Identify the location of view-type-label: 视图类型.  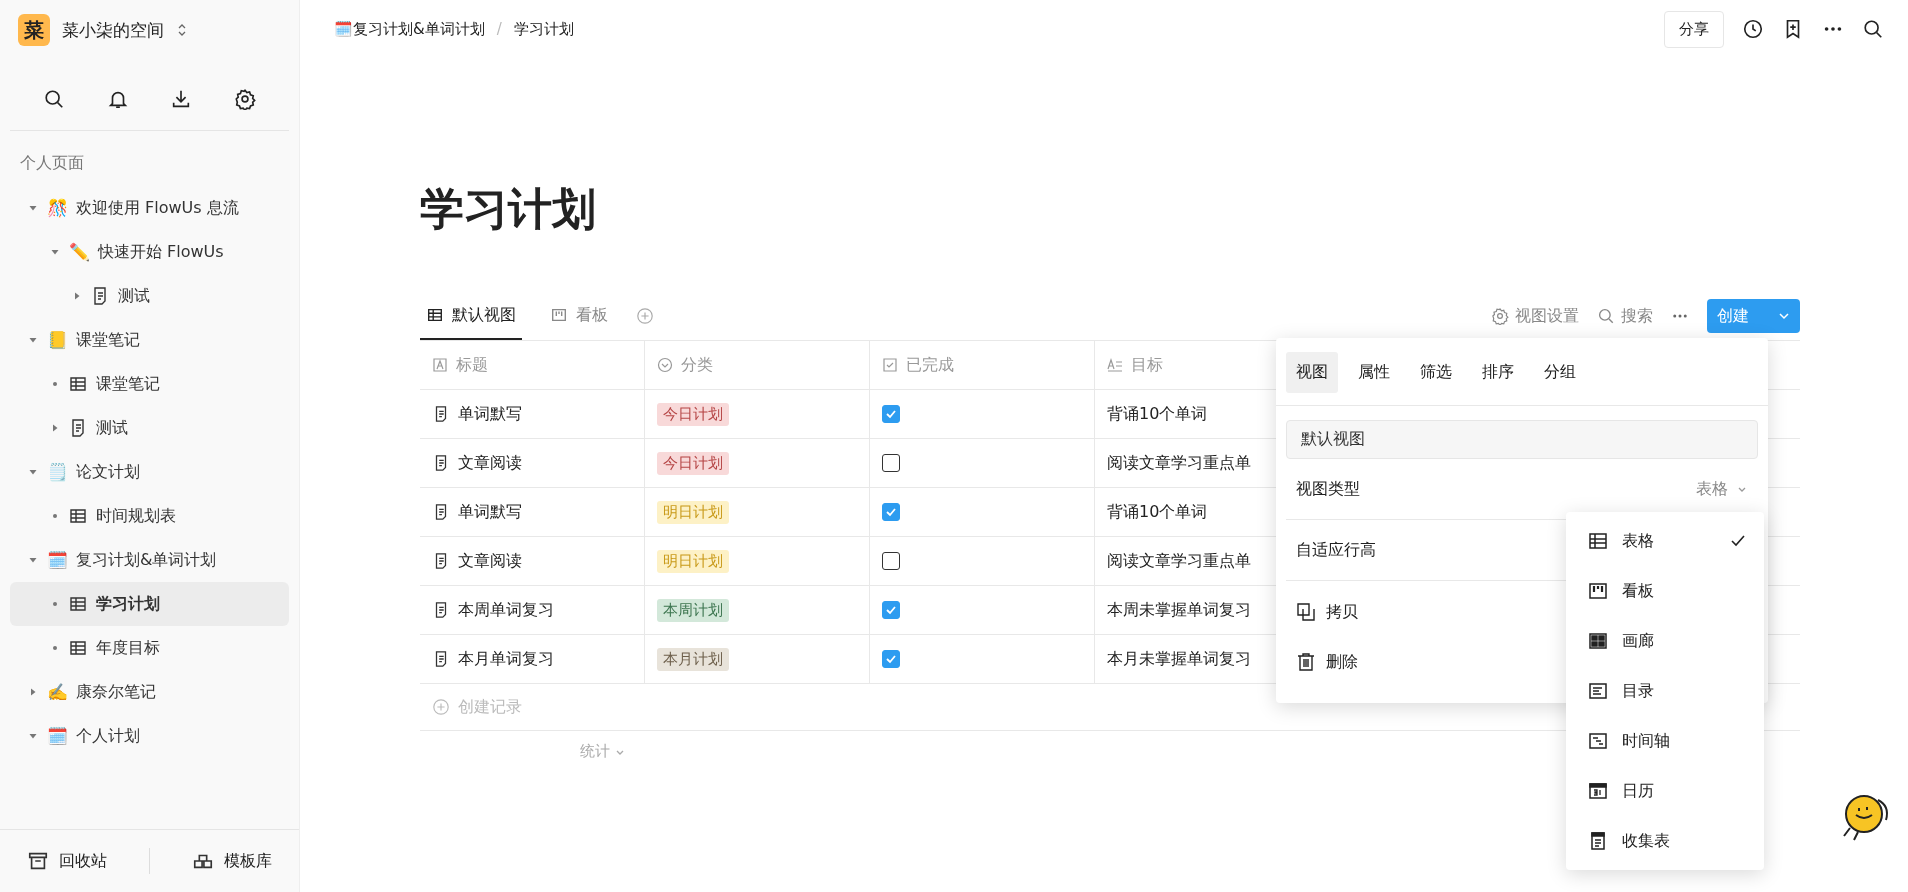
(1328, 489).